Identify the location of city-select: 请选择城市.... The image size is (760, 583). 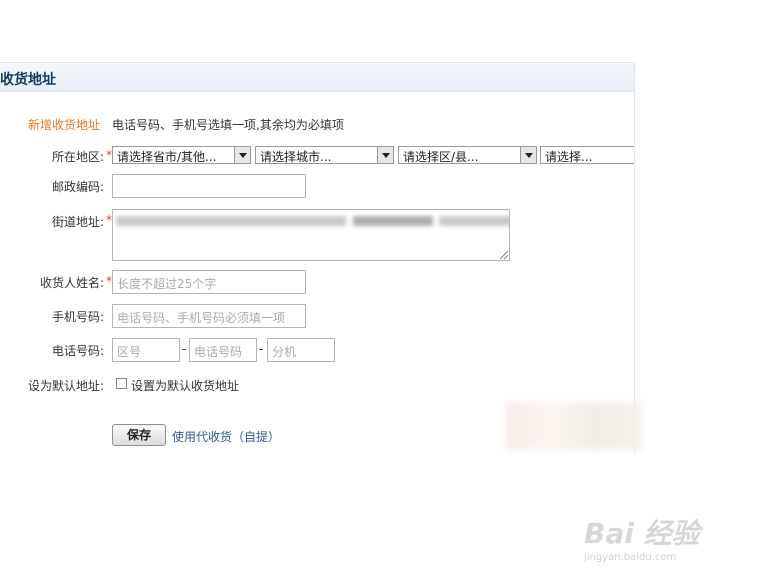
(324, 155).